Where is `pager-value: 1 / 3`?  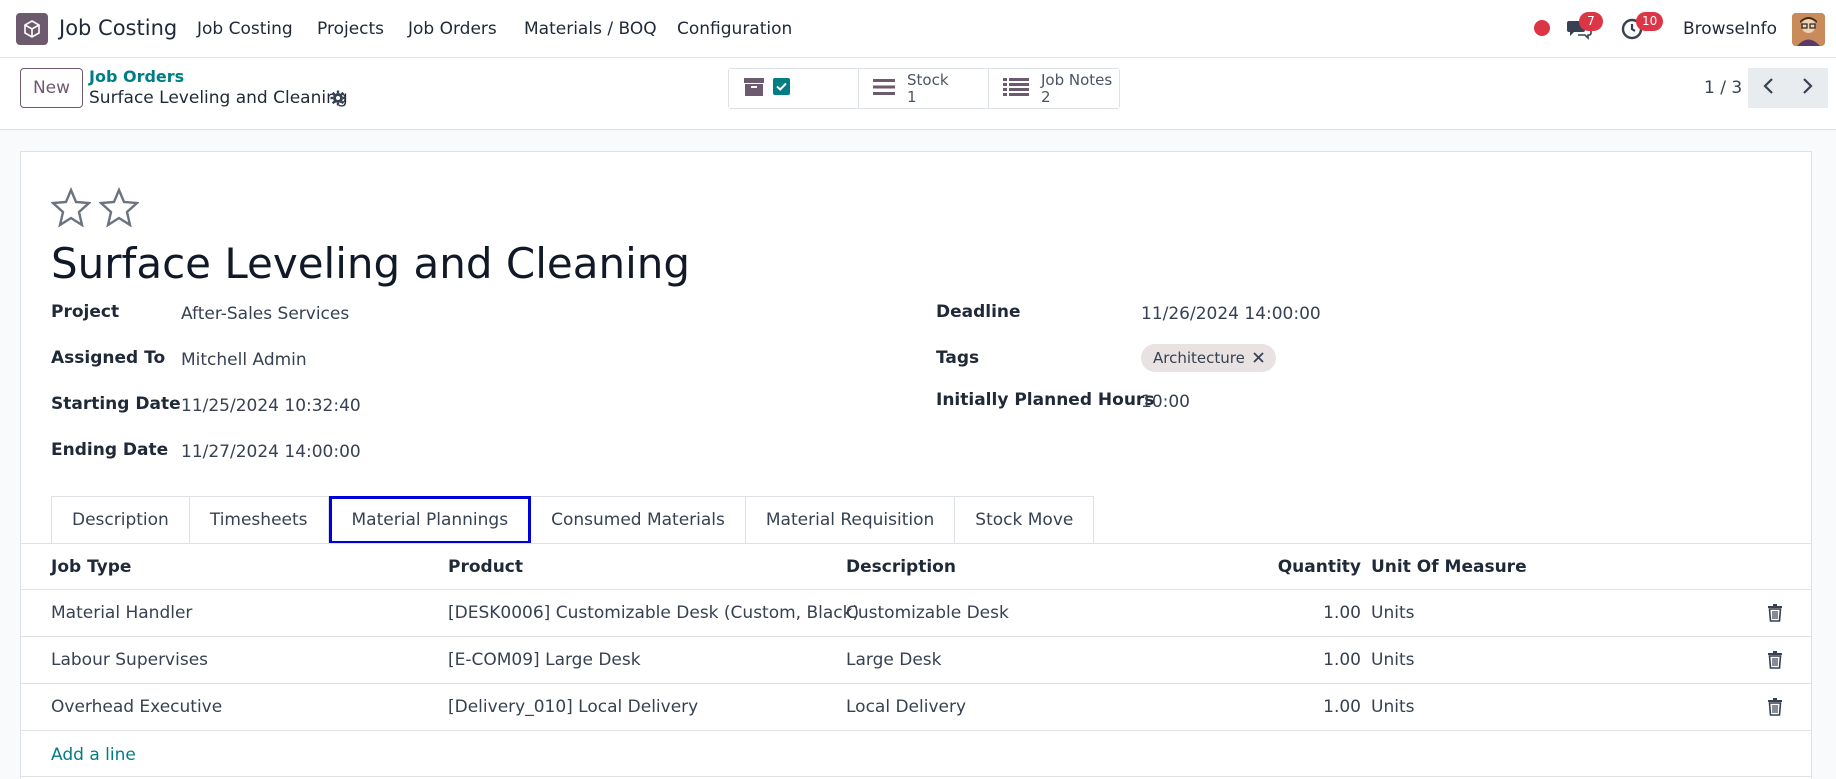
pager-value: 1 / 3 is located at coordinates (1723, 88).